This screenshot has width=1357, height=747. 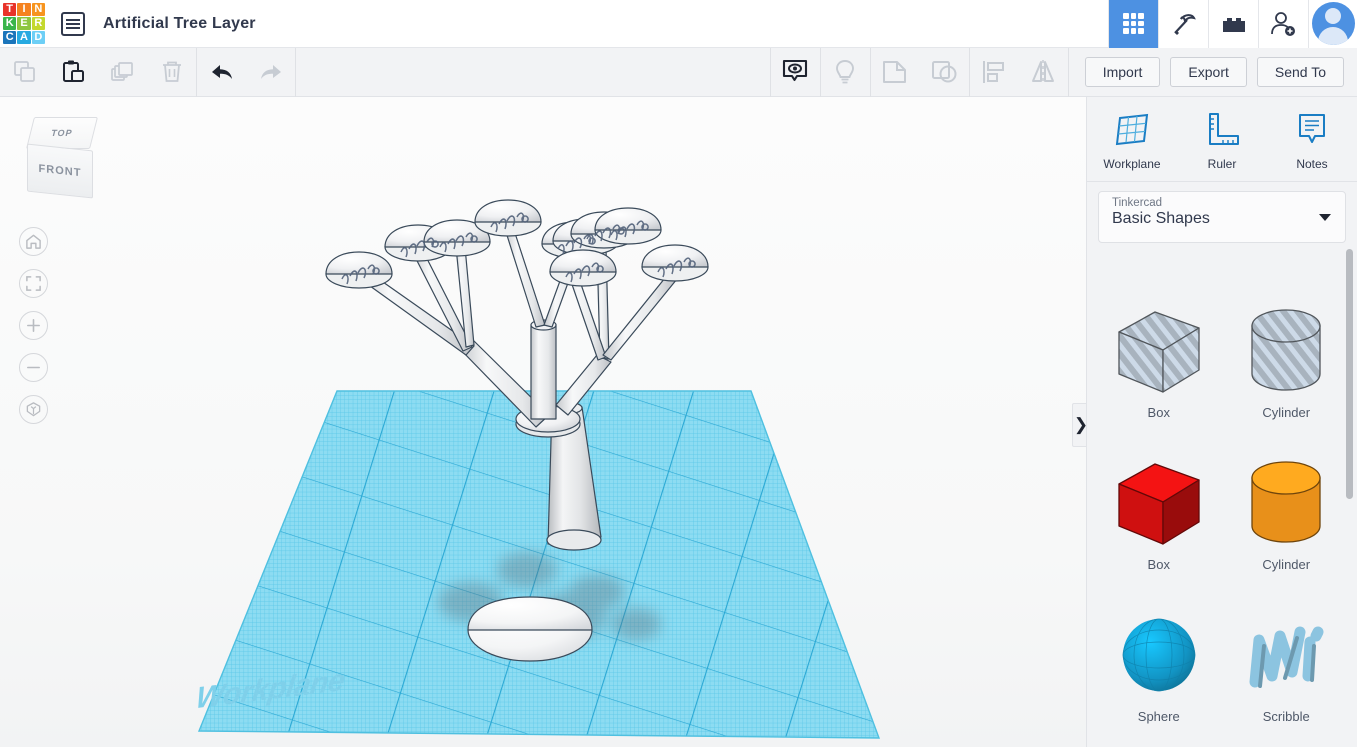 I want to click on light-button, so click(x=845, y=72).